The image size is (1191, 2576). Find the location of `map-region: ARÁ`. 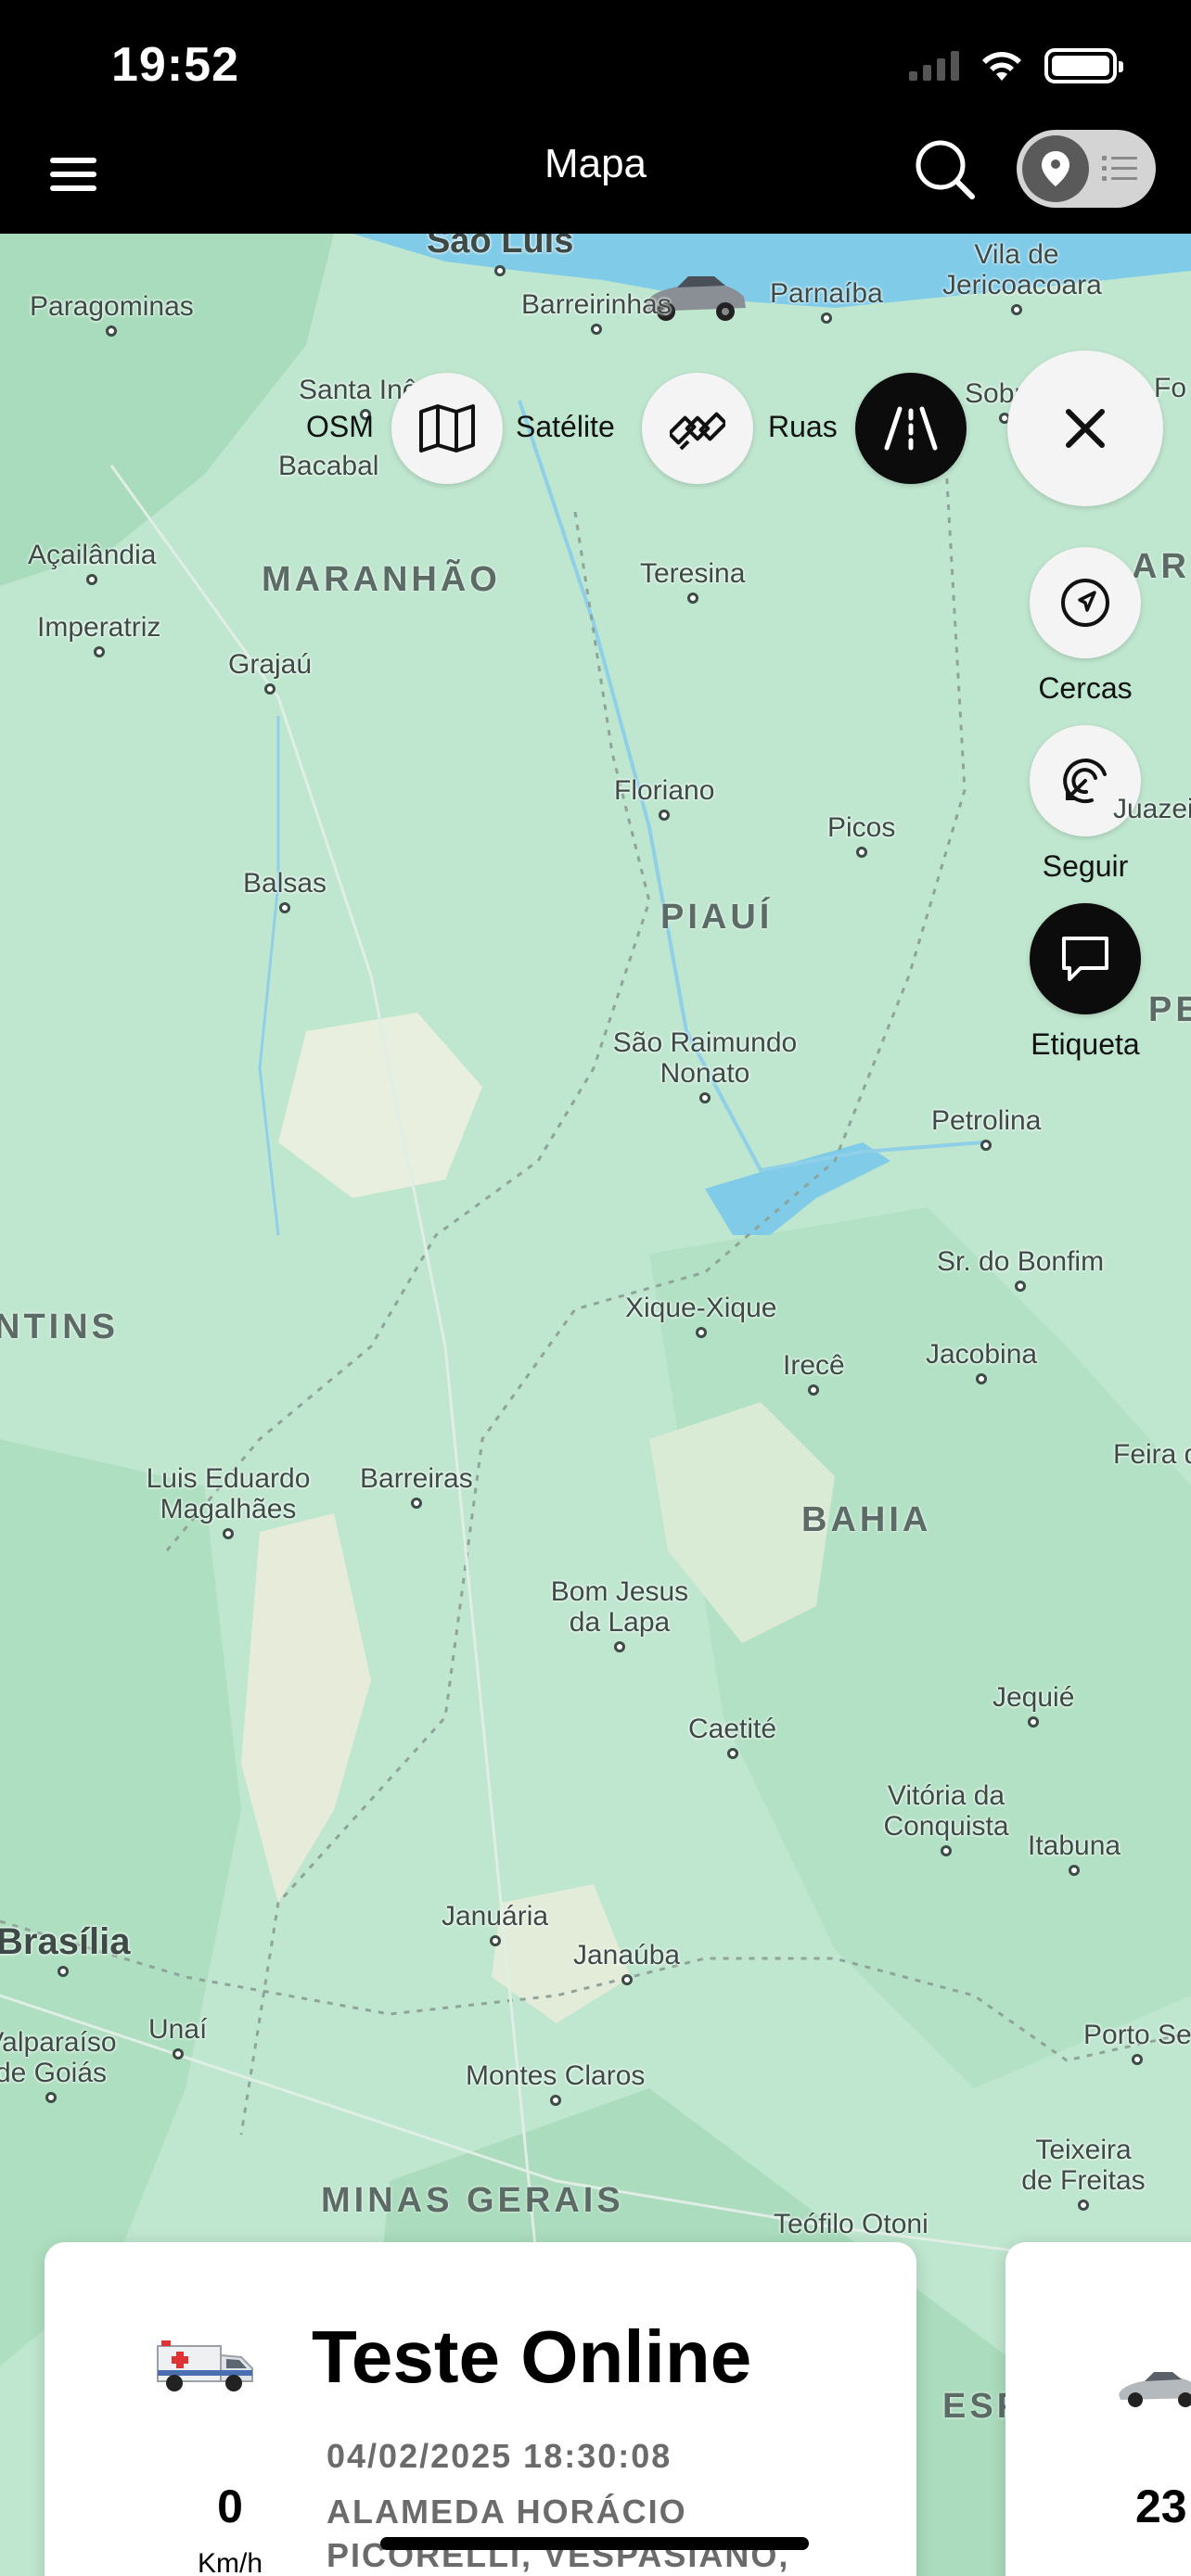

map-region: ARÁ is located at coordinates (1162, 566).